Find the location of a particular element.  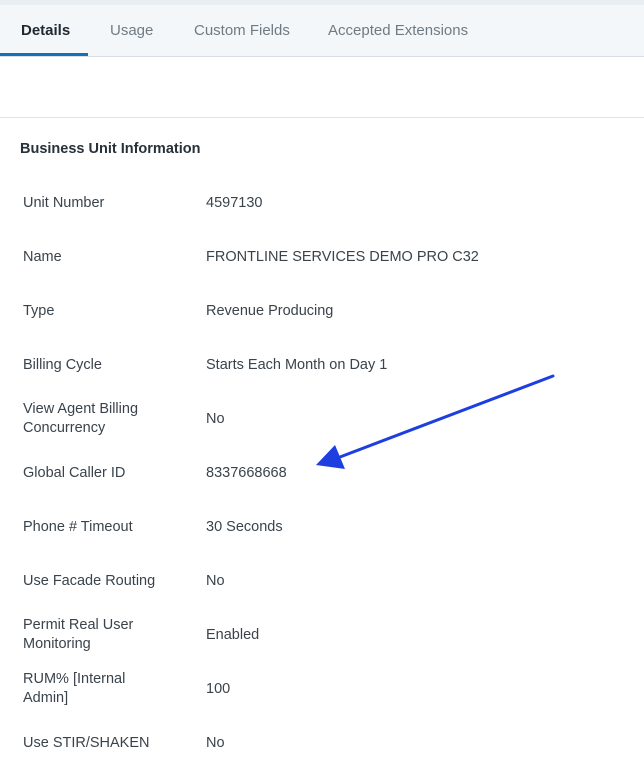

section-title: Business Unit Information is located at coordinates (110, 149).